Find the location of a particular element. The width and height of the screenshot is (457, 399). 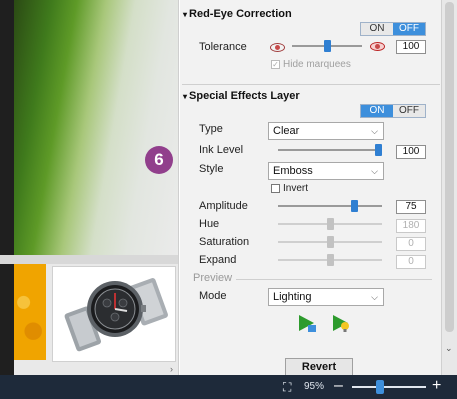

style-select-value: Emboss is located at coordinates (293, 171).